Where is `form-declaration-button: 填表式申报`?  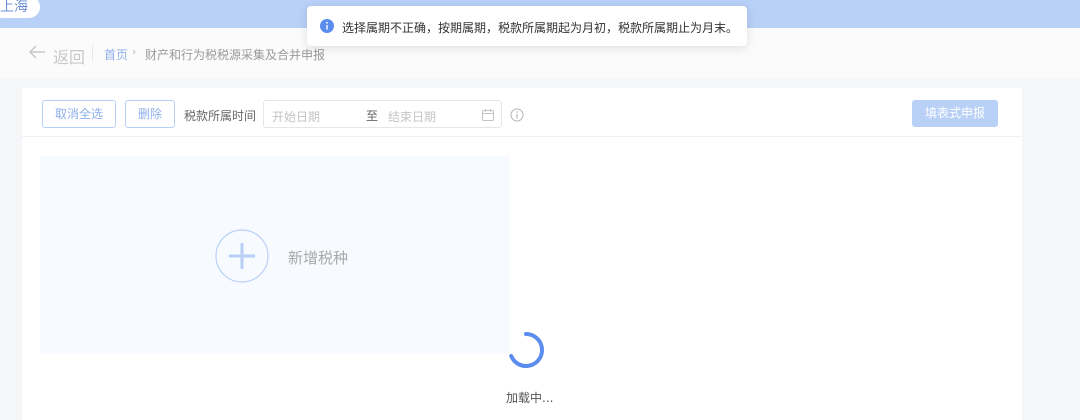
form-declaration-button: 填表式申报 is located at coordinates (955, 113).